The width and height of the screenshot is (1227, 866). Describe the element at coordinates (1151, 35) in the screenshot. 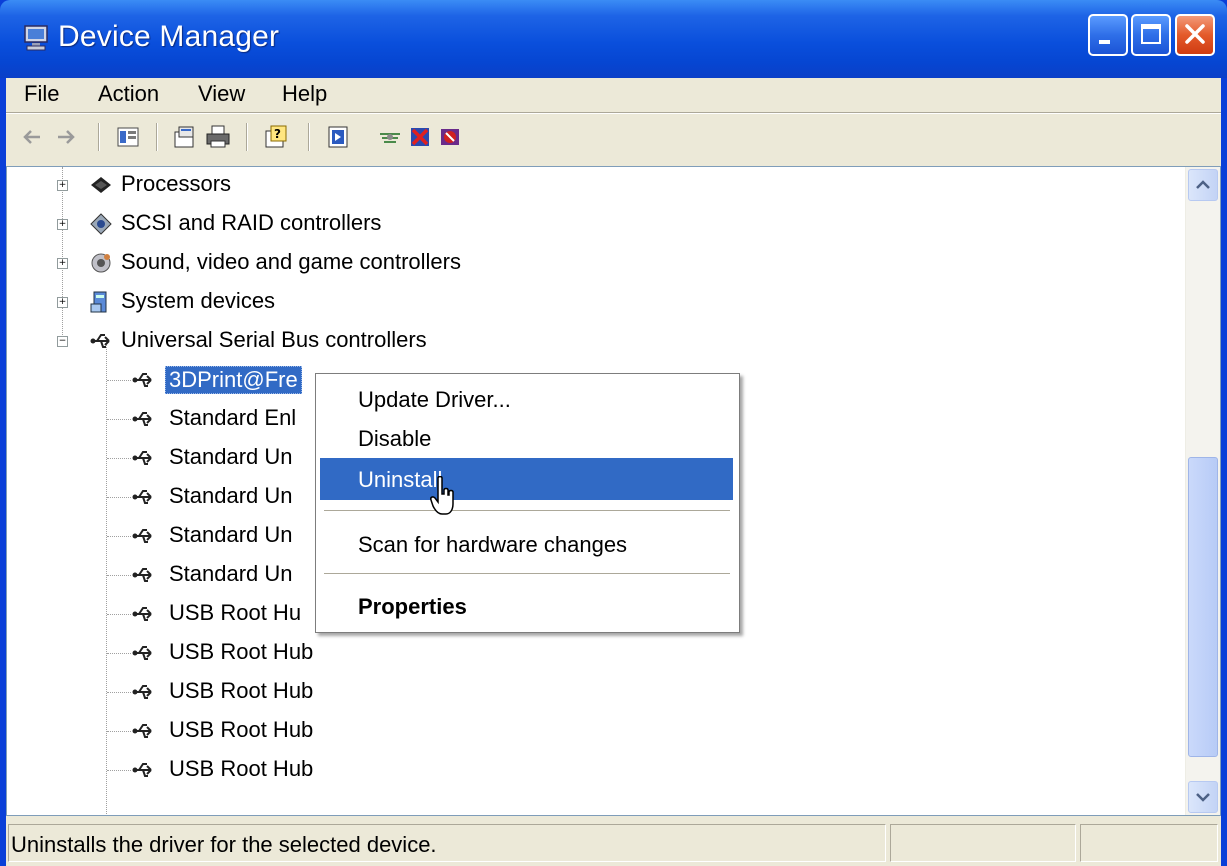

I see `maximize-button` at that location.